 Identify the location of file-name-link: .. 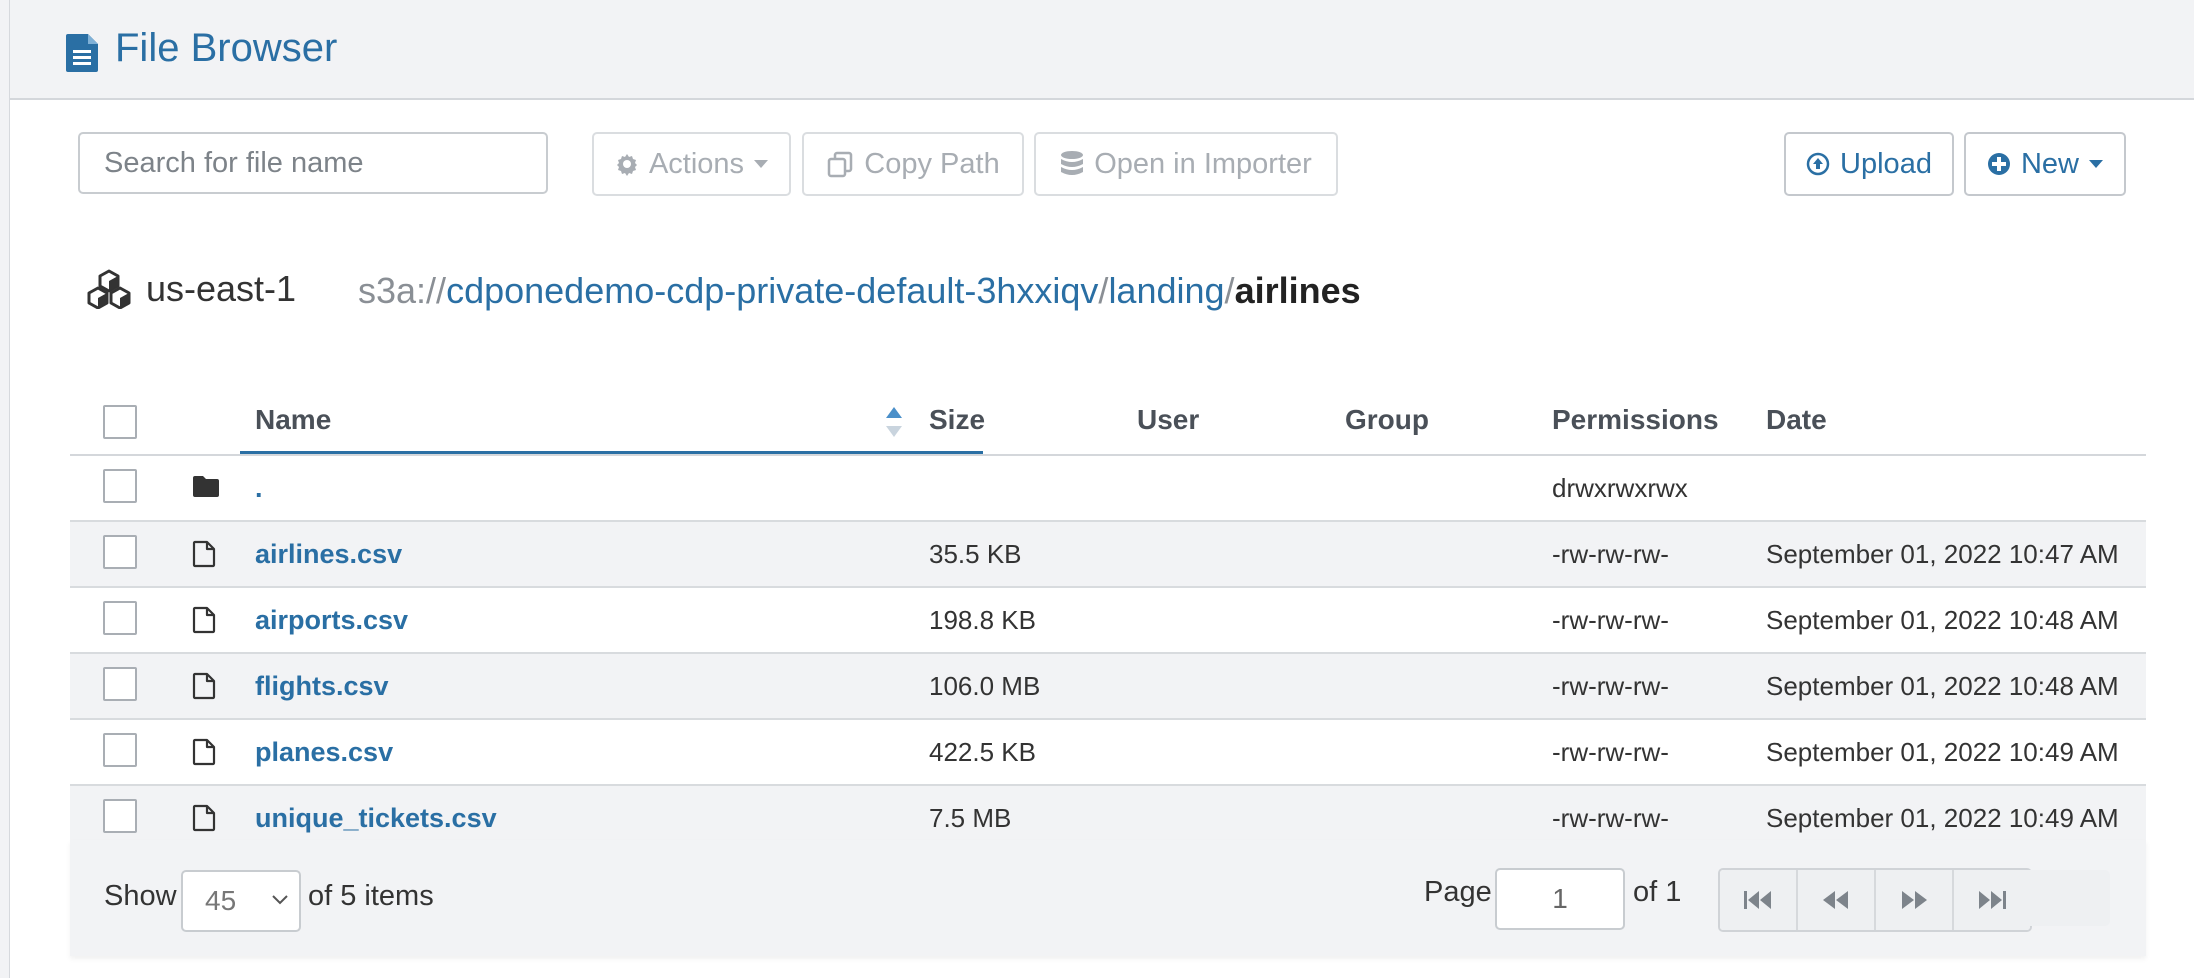
(259, 488).